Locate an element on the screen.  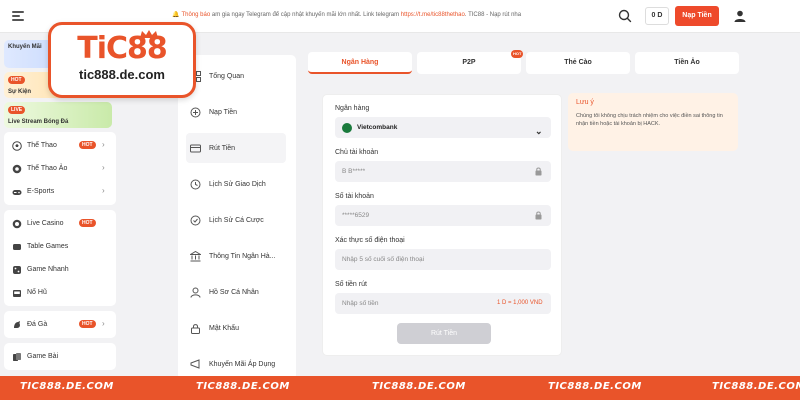
sidebar-item-the-thao: Thể Thao HOT › is located at coordinates (60, 145).